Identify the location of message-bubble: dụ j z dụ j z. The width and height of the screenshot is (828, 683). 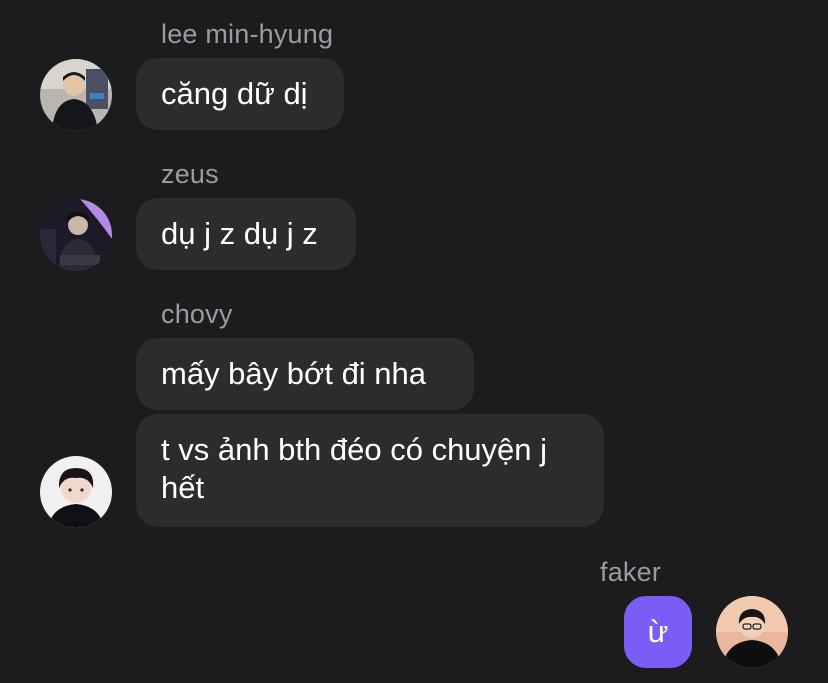
(246, 234).